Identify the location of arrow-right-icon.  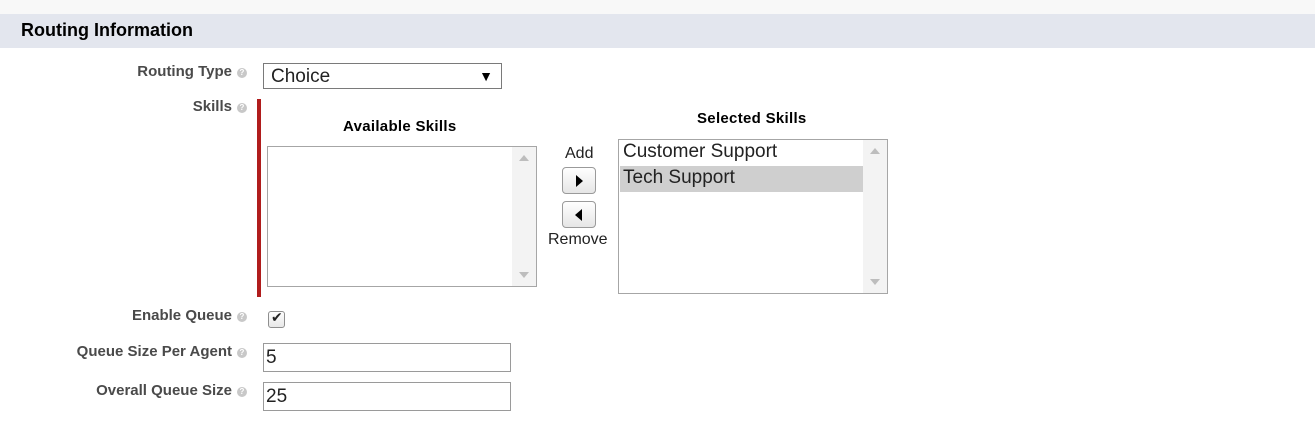
(579, 181).